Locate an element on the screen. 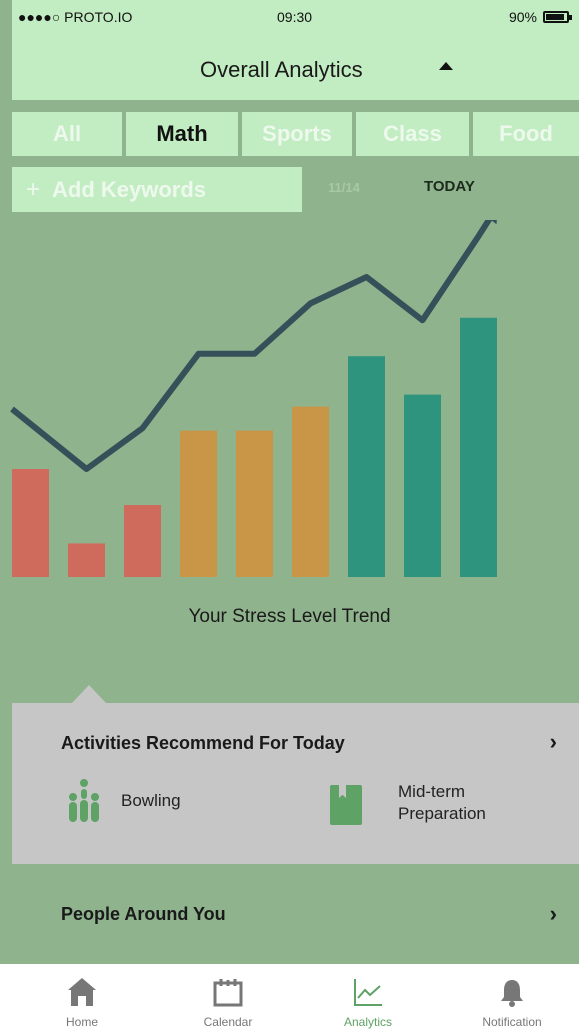  date-today: TODAY is located at coordinates (449, 186).